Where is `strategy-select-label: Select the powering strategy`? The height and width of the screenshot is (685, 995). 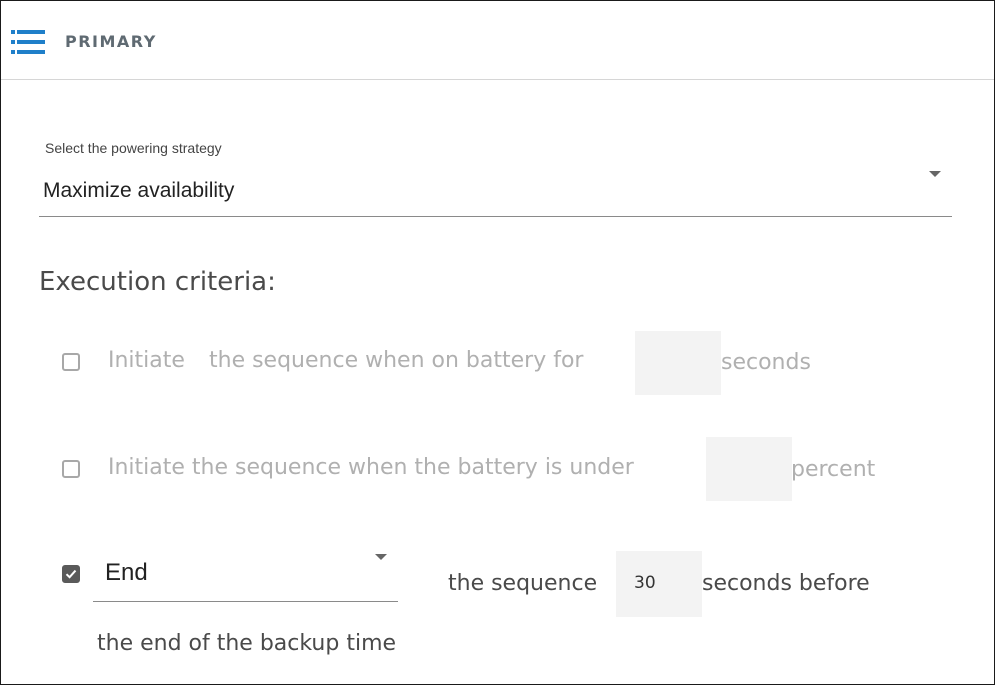 strategy-select-label: Select the powering strategy is located at coordinates (133, 148).